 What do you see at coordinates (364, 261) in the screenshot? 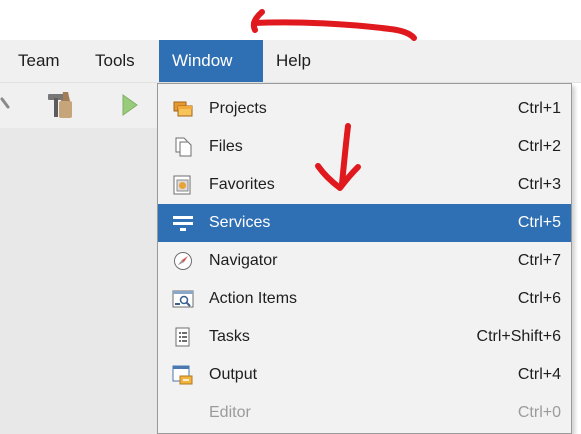
I see `menu-item-navigator: Navigator Ctrl+7` at bounding box center [364, 261].